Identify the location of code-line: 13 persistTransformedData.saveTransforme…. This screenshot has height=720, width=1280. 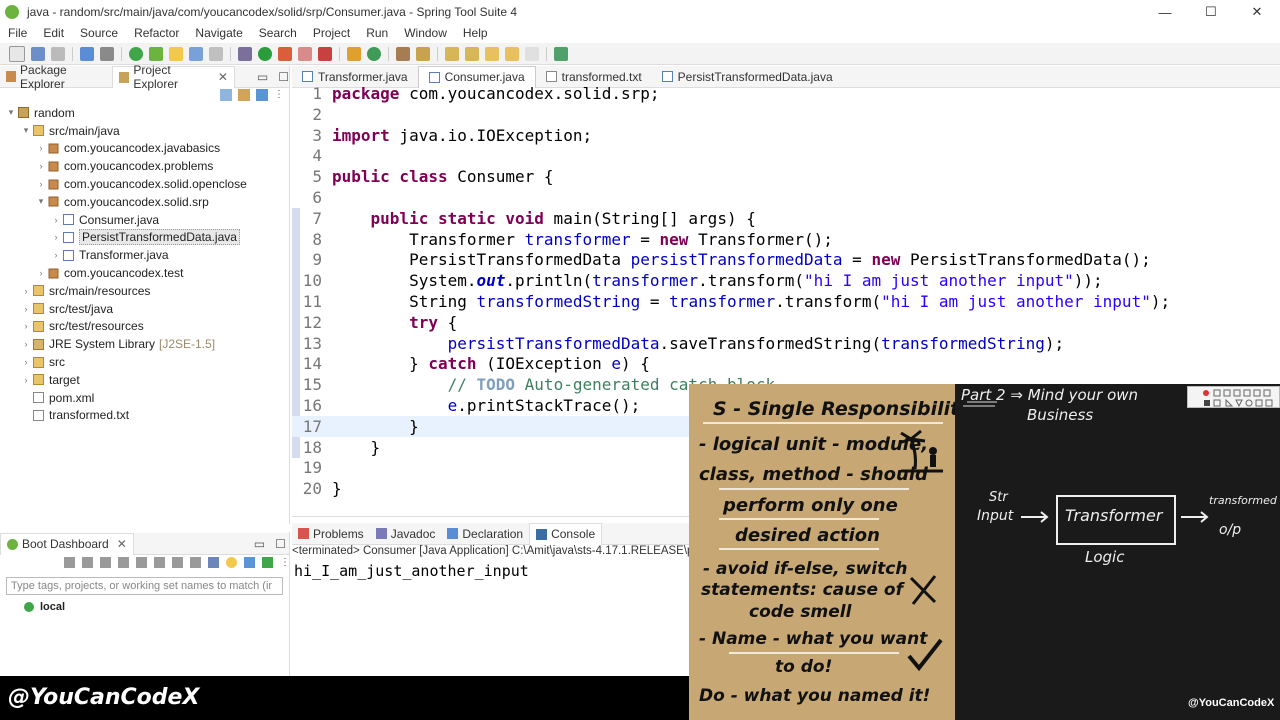
(786, 343).